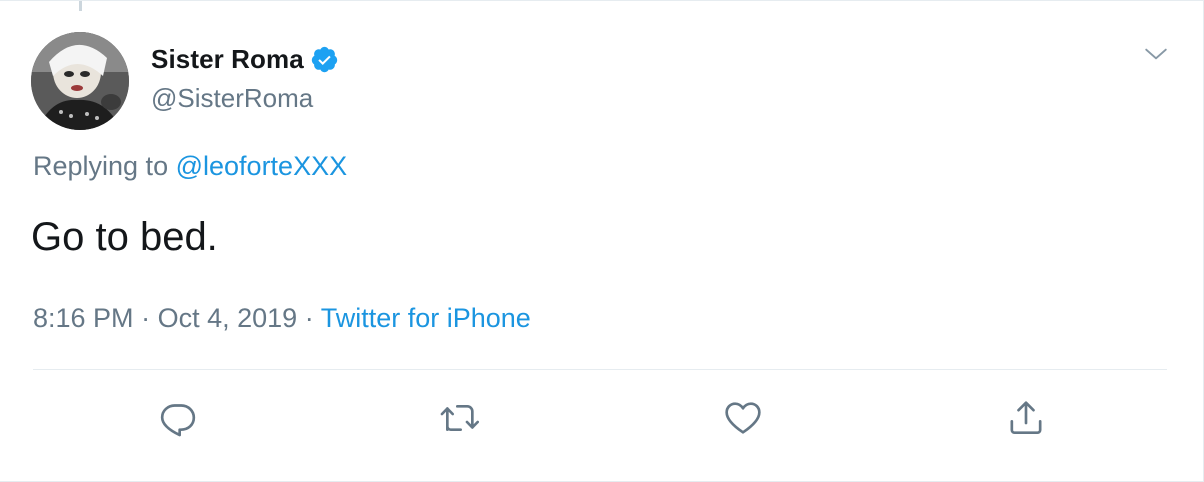 The width and height of the screenshot is (1204, 482). I want to click on reply-icon, so click(178, 420).